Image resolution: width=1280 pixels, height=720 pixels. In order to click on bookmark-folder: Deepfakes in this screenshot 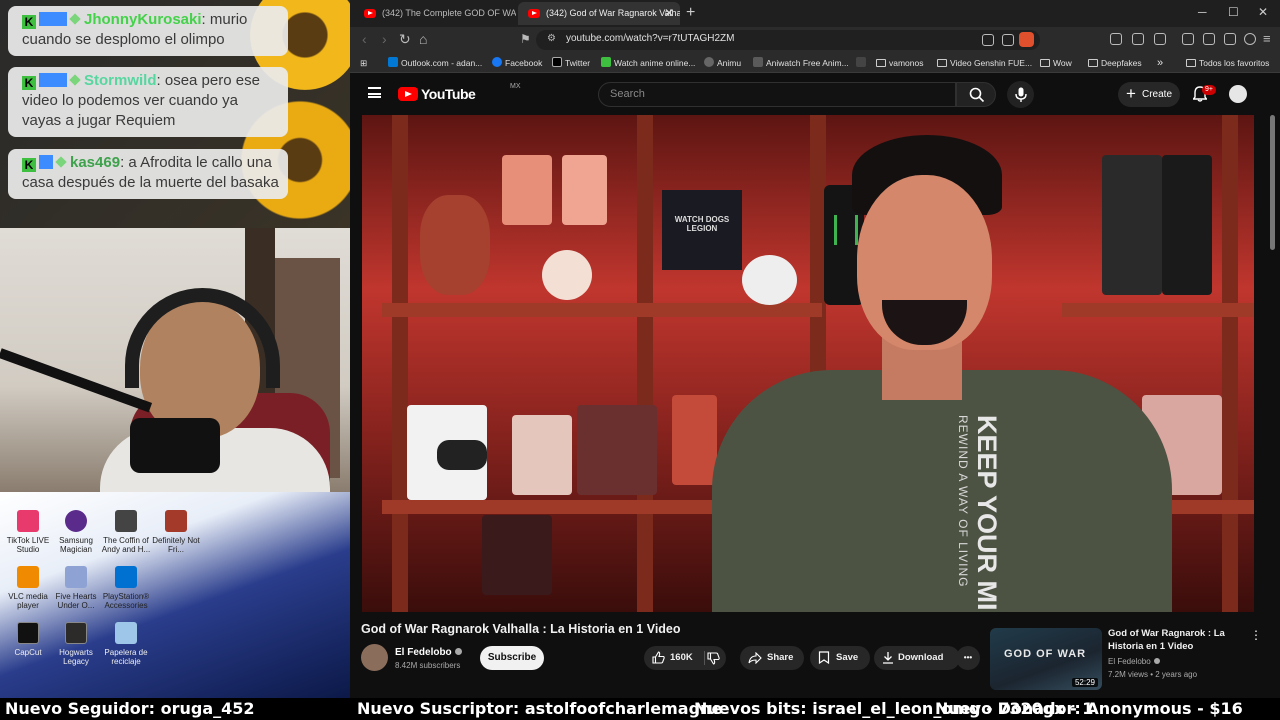, I will do `click(1115, 63)`.